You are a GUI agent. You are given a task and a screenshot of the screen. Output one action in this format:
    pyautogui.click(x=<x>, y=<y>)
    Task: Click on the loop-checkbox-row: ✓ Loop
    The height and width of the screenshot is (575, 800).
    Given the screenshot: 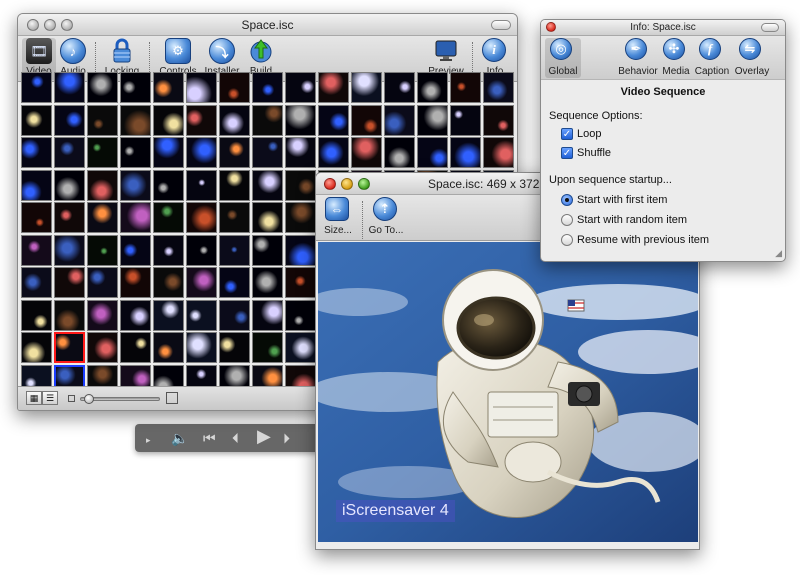 What is the action you would take?
    pyautogui.click(x=581, y=134)
    